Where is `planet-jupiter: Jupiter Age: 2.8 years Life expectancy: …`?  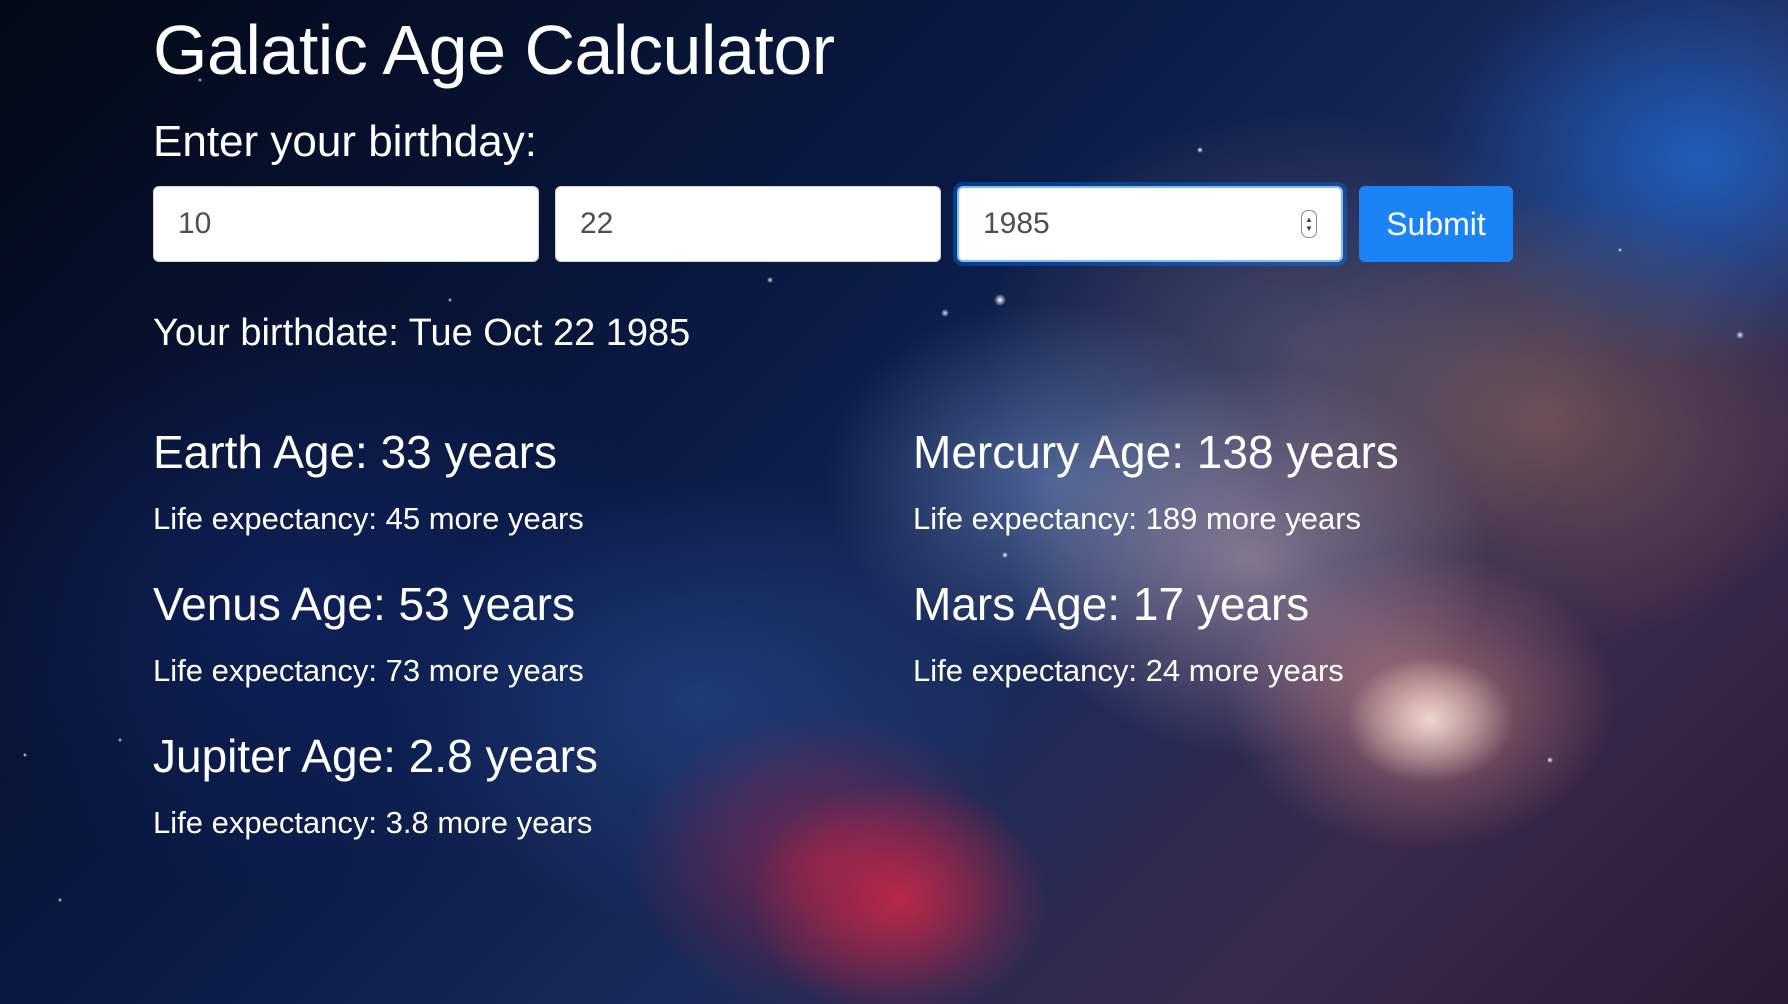 planet-jupiter: Jupiter Age: 2.8 years Life expectancy: … is located at coordinates (375, 785).